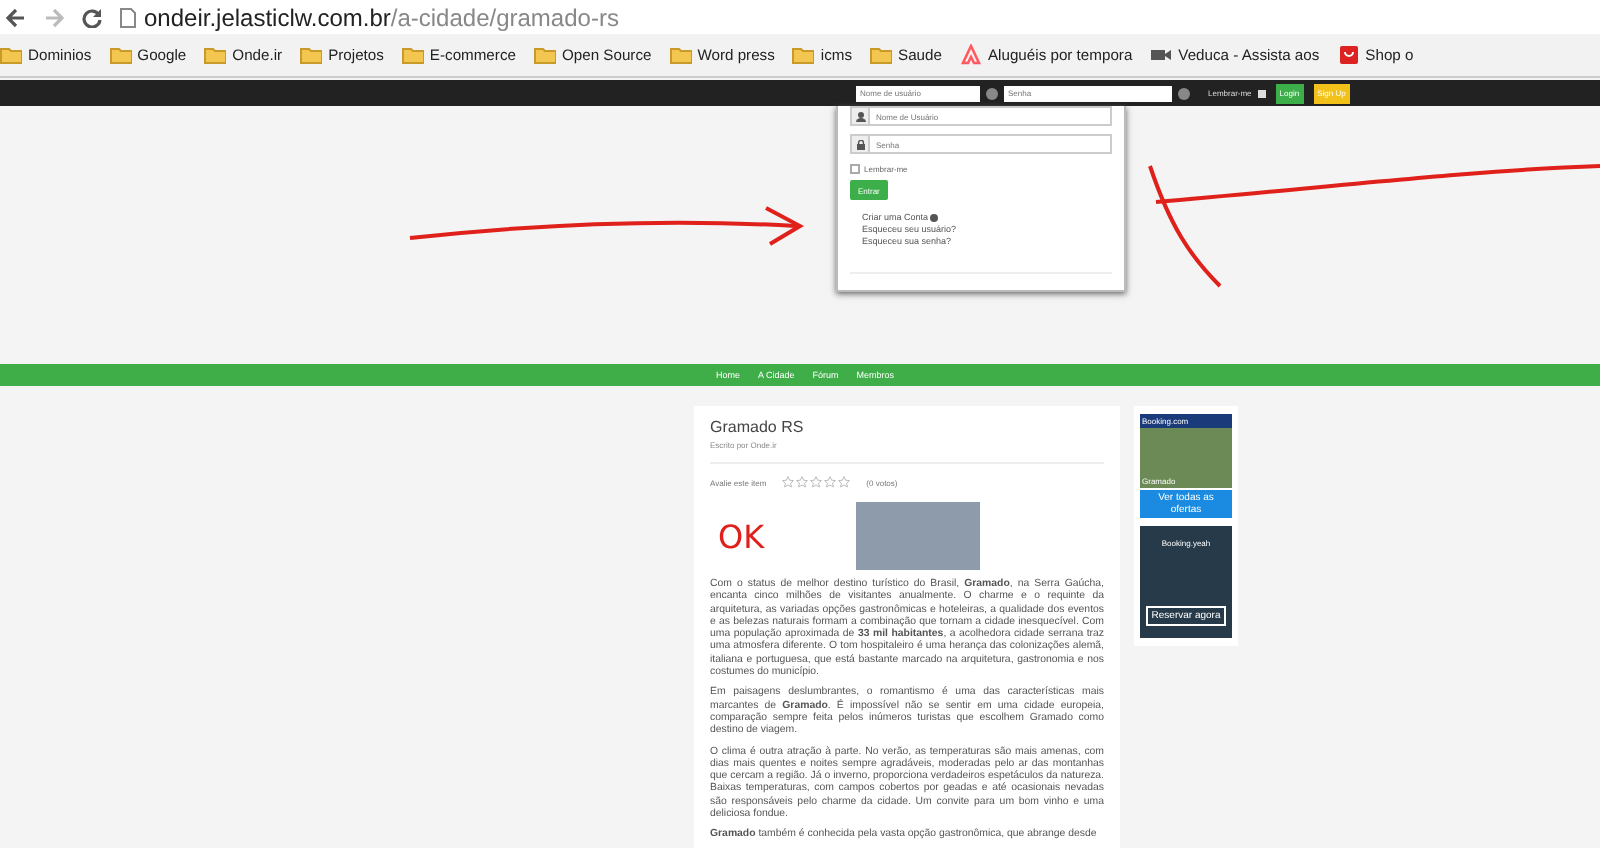 The image size is (1600, 848). What do you see at coordinates (1348, 55) in the screenshot?
I see `shop-bag-icon` at bounding box center [1348, 55].